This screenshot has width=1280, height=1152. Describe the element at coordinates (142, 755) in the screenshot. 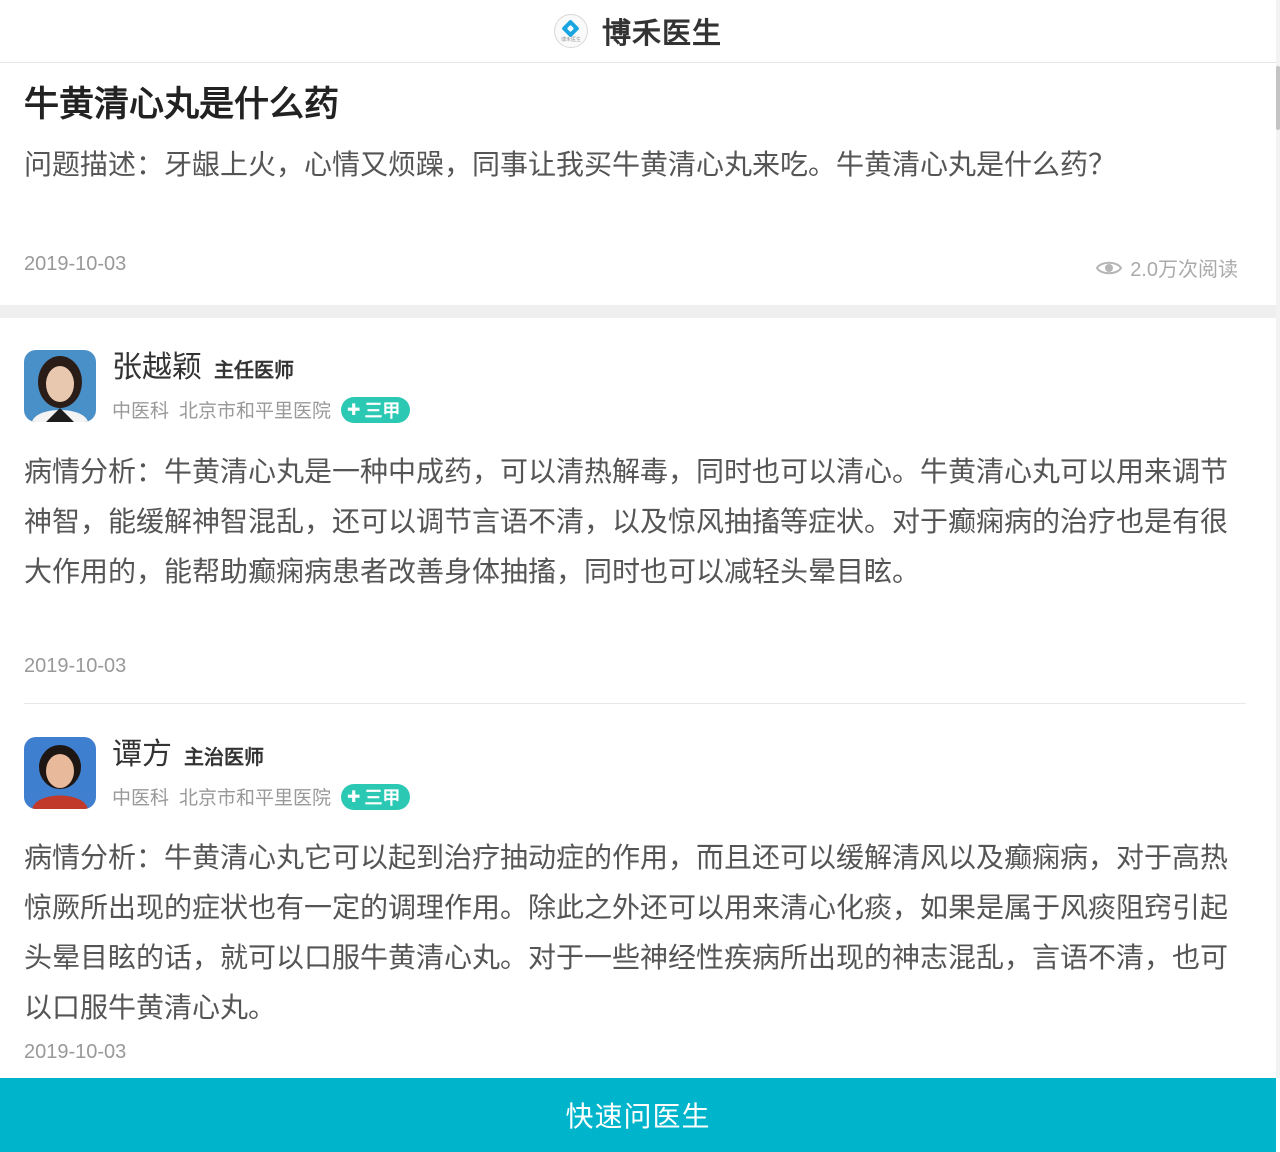

I see `doctor-name: 谭方` at that location.